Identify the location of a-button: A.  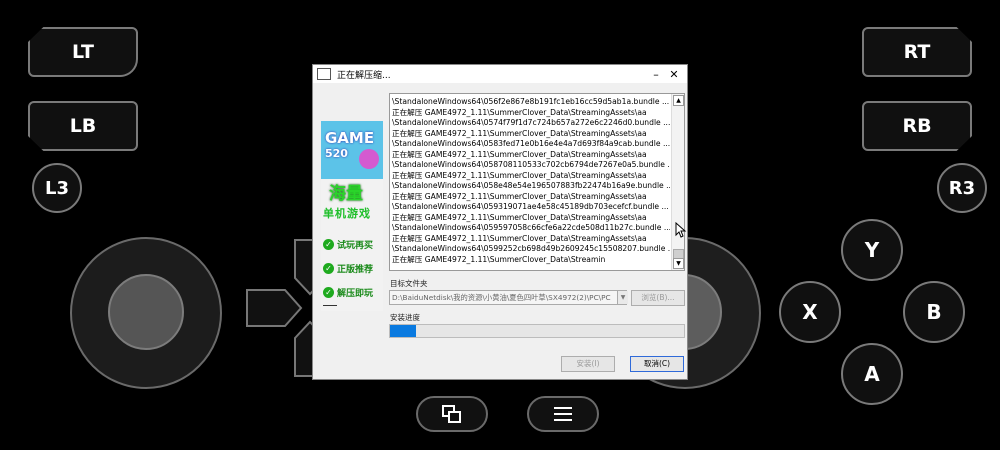
(872, 374).